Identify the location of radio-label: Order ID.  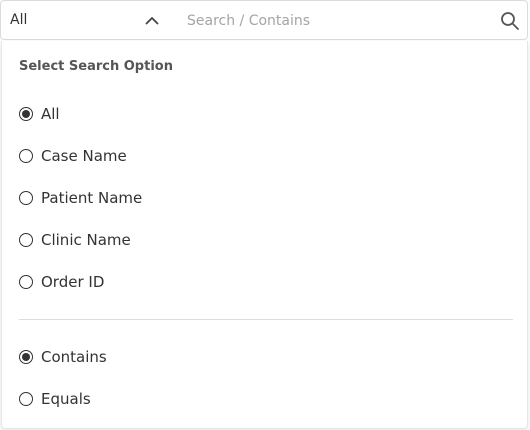
(73, 282).